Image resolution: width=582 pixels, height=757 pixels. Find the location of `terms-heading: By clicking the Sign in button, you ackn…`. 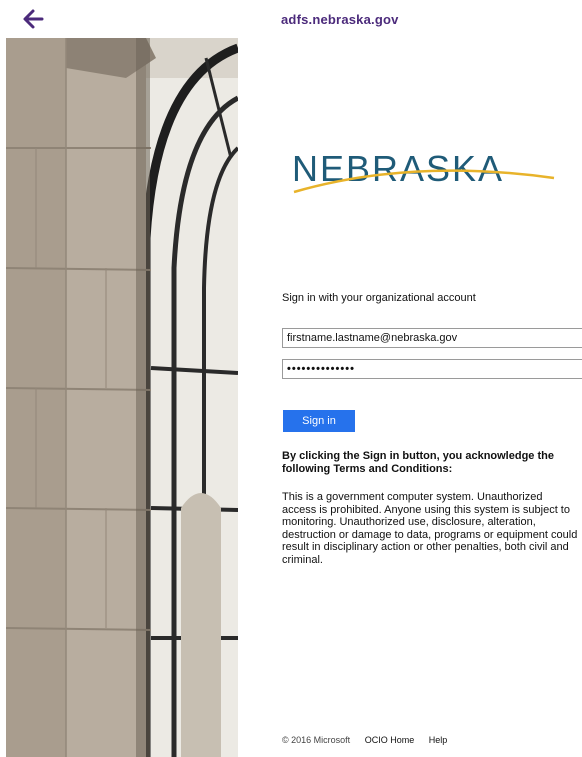

terms-heading: By clicking the Sign in button, you ackn… is located at coordinates (418, 462).